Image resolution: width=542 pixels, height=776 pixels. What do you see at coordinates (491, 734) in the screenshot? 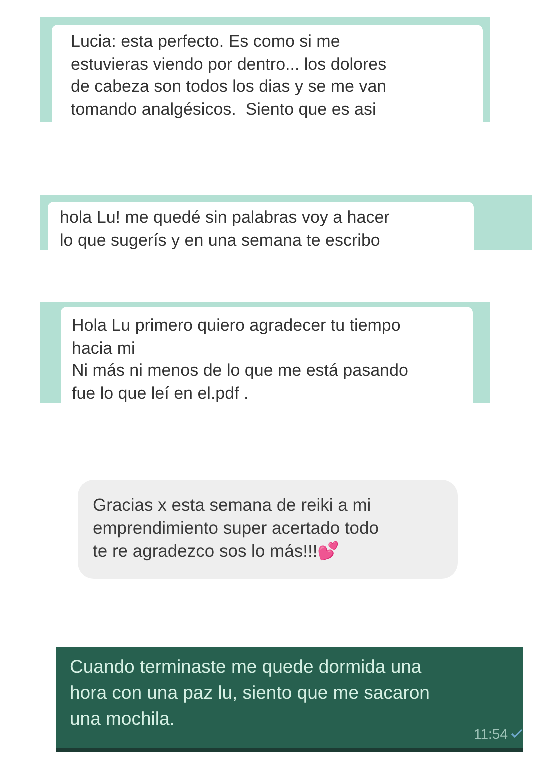
I see `message-time: 11:54` at bounding box center [491, 734].